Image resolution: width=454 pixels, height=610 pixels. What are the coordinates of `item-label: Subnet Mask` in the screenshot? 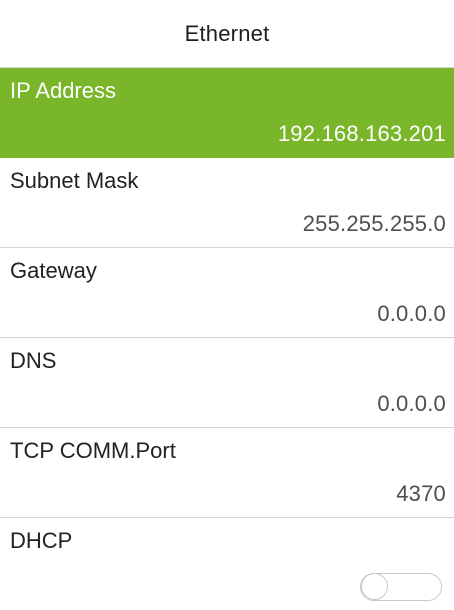 It's located at (74, 180).